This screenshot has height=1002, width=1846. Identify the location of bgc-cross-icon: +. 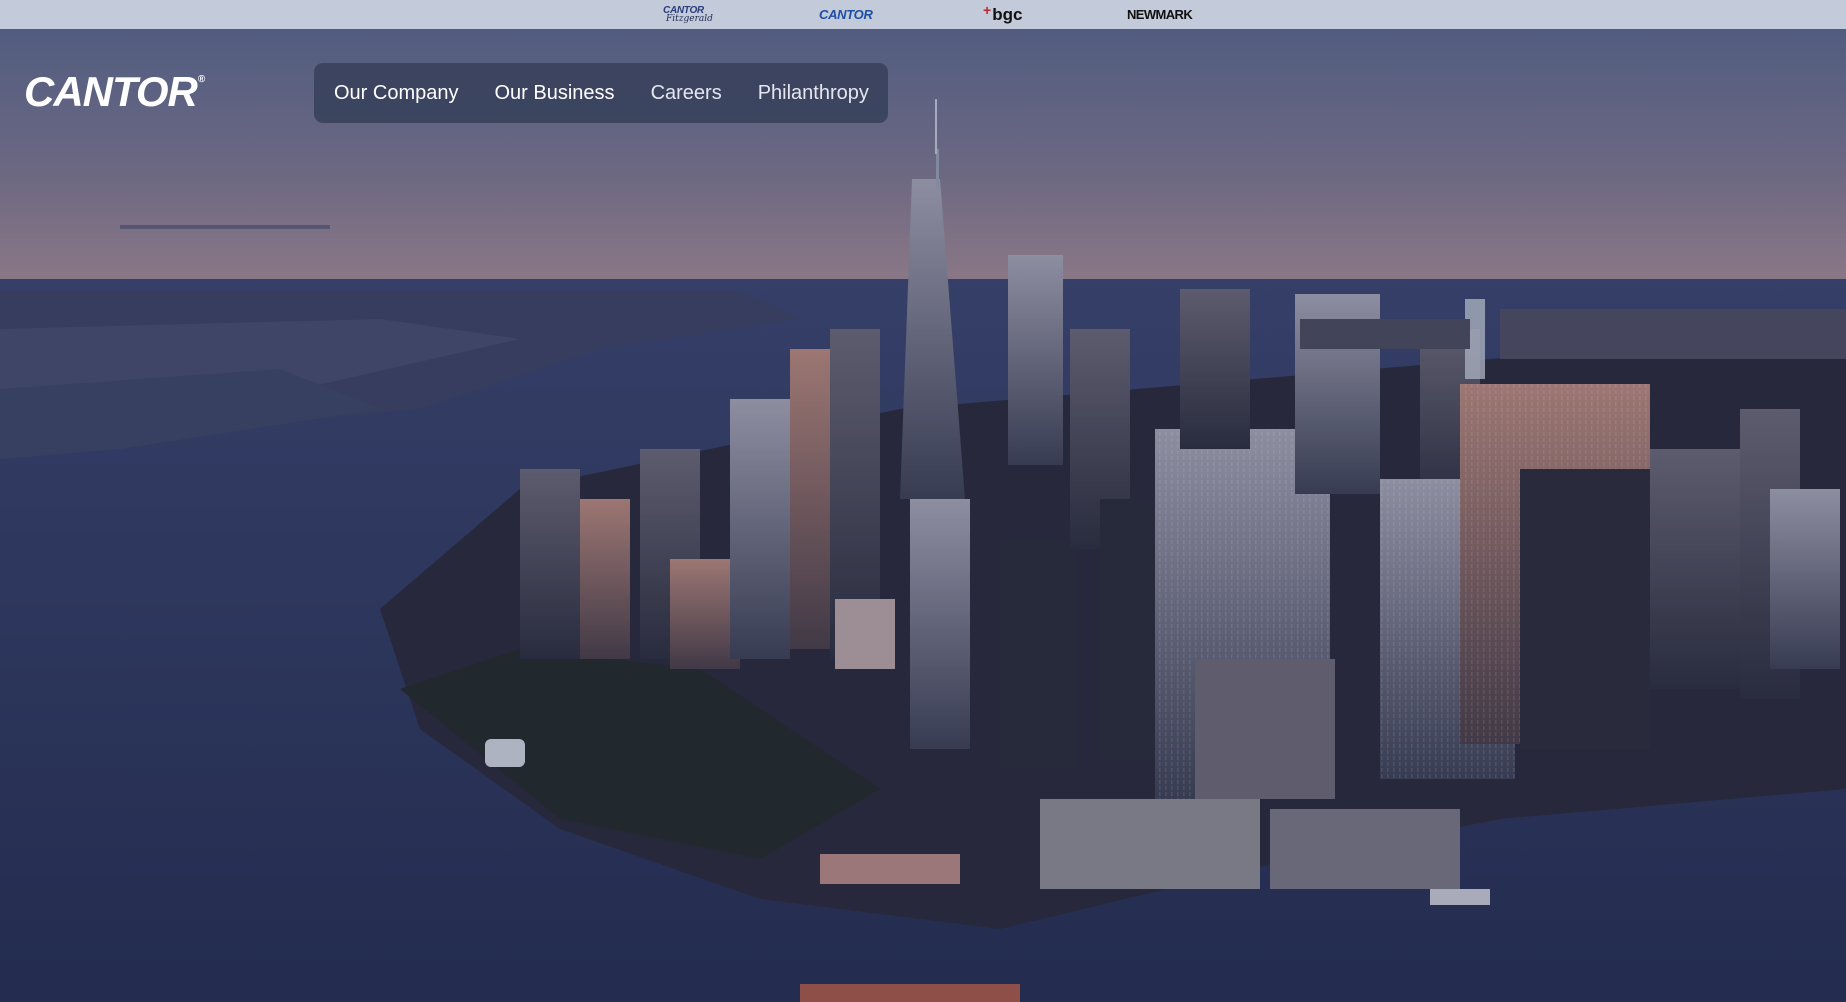
(987, 9).